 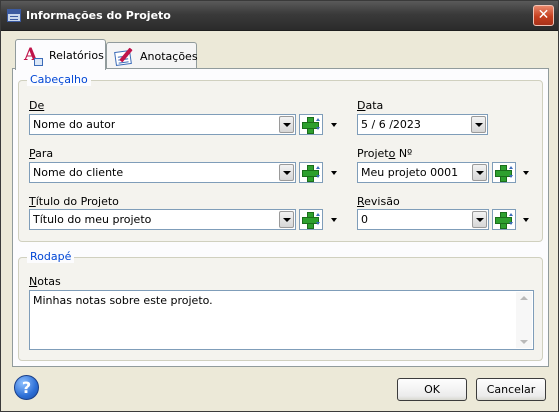 I want to click on revisao-combo: 0, so click(x=423, y=219).